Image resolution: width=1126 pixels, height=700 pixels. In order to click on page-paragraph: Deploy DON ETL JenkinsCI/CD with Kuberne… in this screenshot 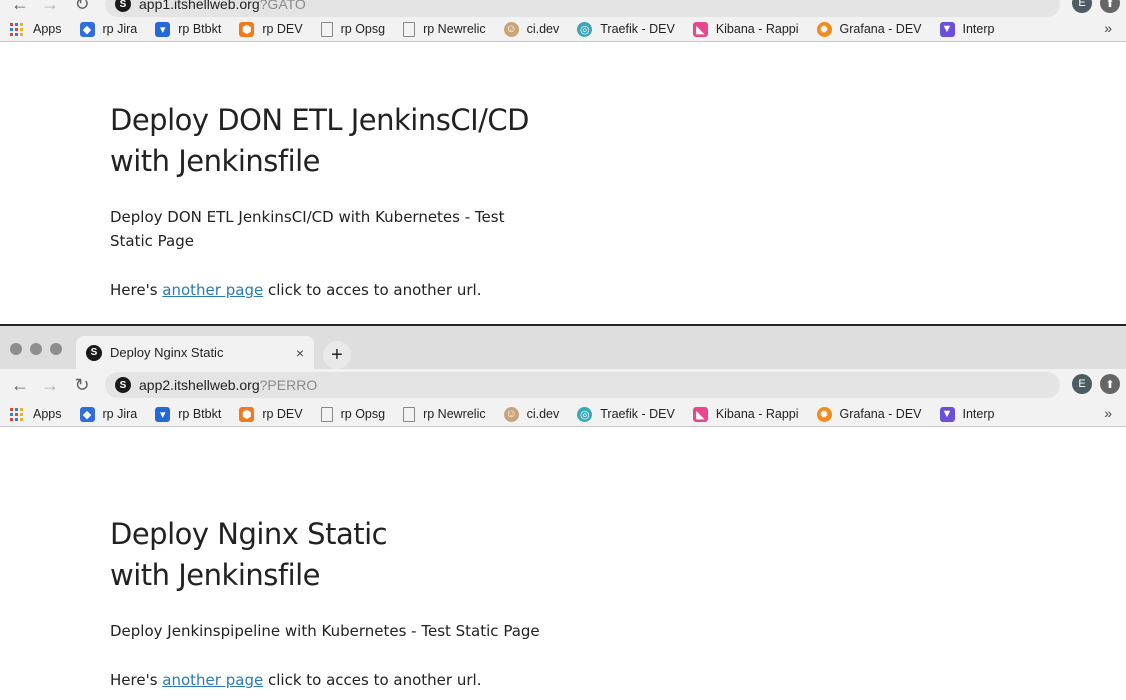, I will do `click(307, 229)`.